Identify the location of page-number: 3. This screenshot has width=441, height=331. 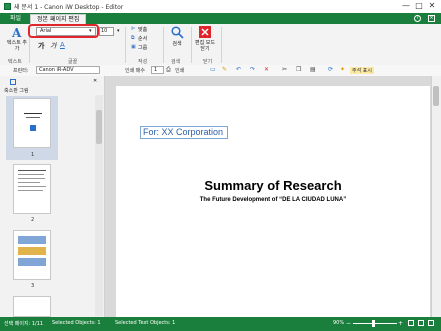
(33, 286).